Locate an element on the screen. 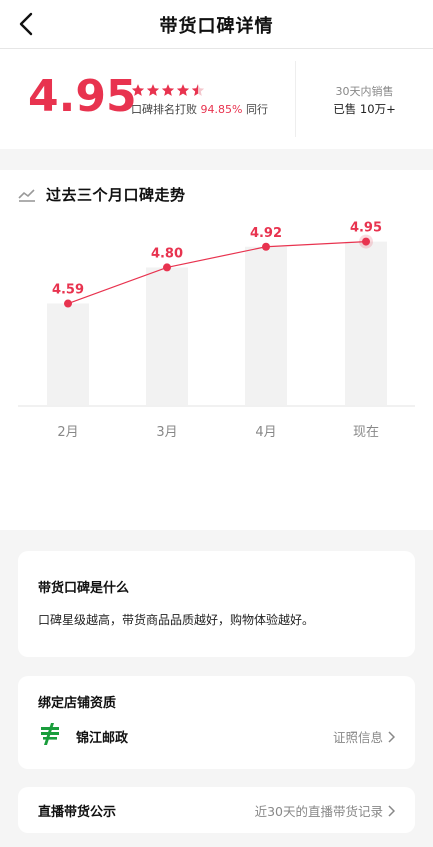  reputation-score: 4.95 is located at coordinates (82, 96).